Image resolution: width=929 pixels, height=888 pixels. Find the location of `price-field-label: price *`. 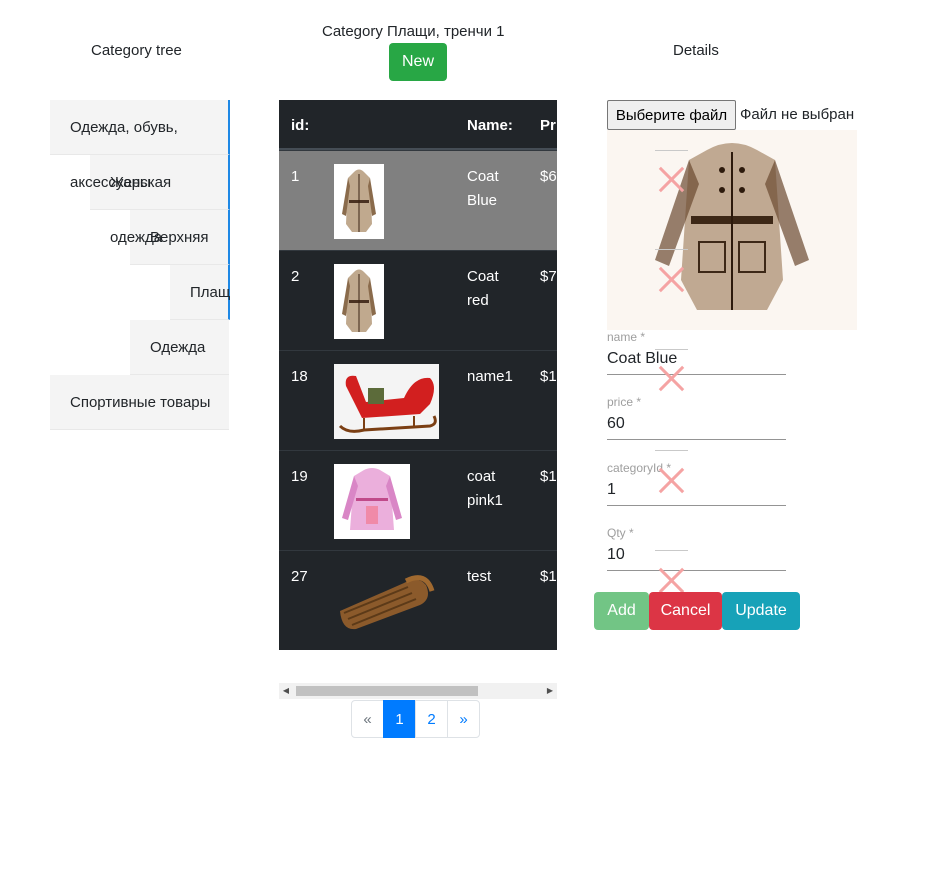

price-field-label: price * is located at coordinates (624, 402).